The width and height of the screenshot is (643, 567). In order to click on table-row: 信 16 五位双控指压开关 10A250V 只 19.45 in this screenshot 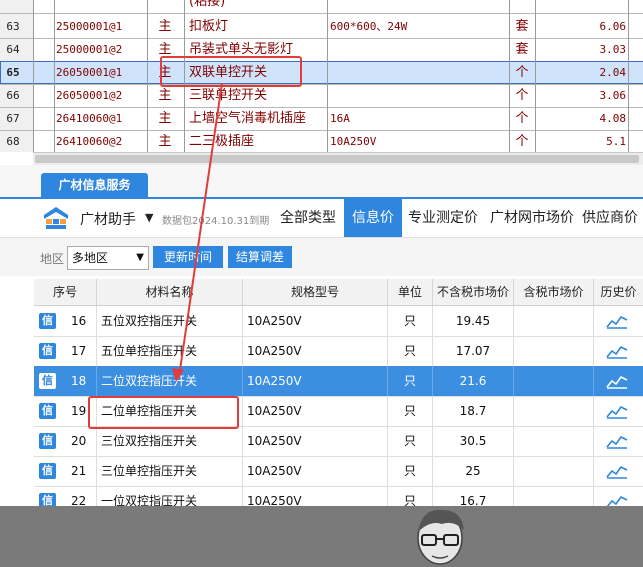, I will do `click(338, 321)`.